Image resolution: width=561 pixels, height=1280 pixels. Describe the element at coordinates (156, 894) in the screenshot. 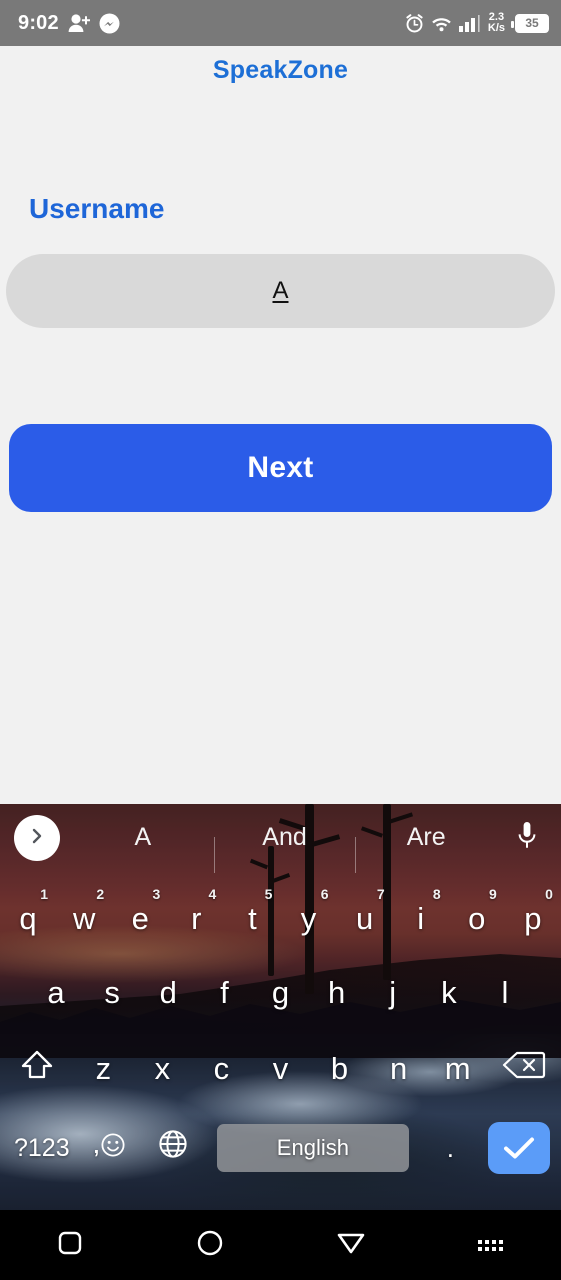

I see `key-e-number: 3` at that location.